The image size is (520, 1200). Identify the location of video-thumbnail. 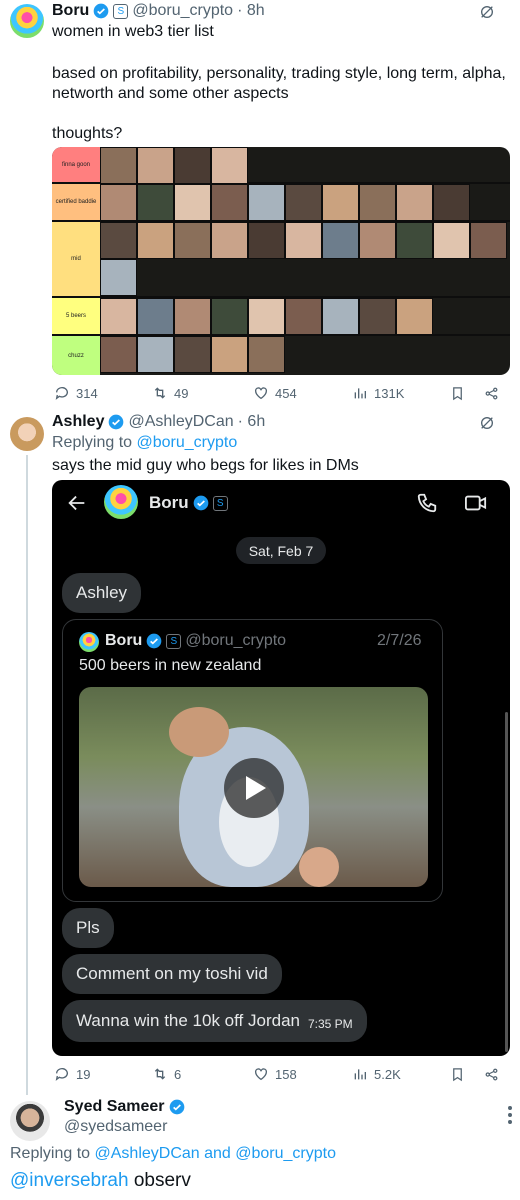
(253, 787).